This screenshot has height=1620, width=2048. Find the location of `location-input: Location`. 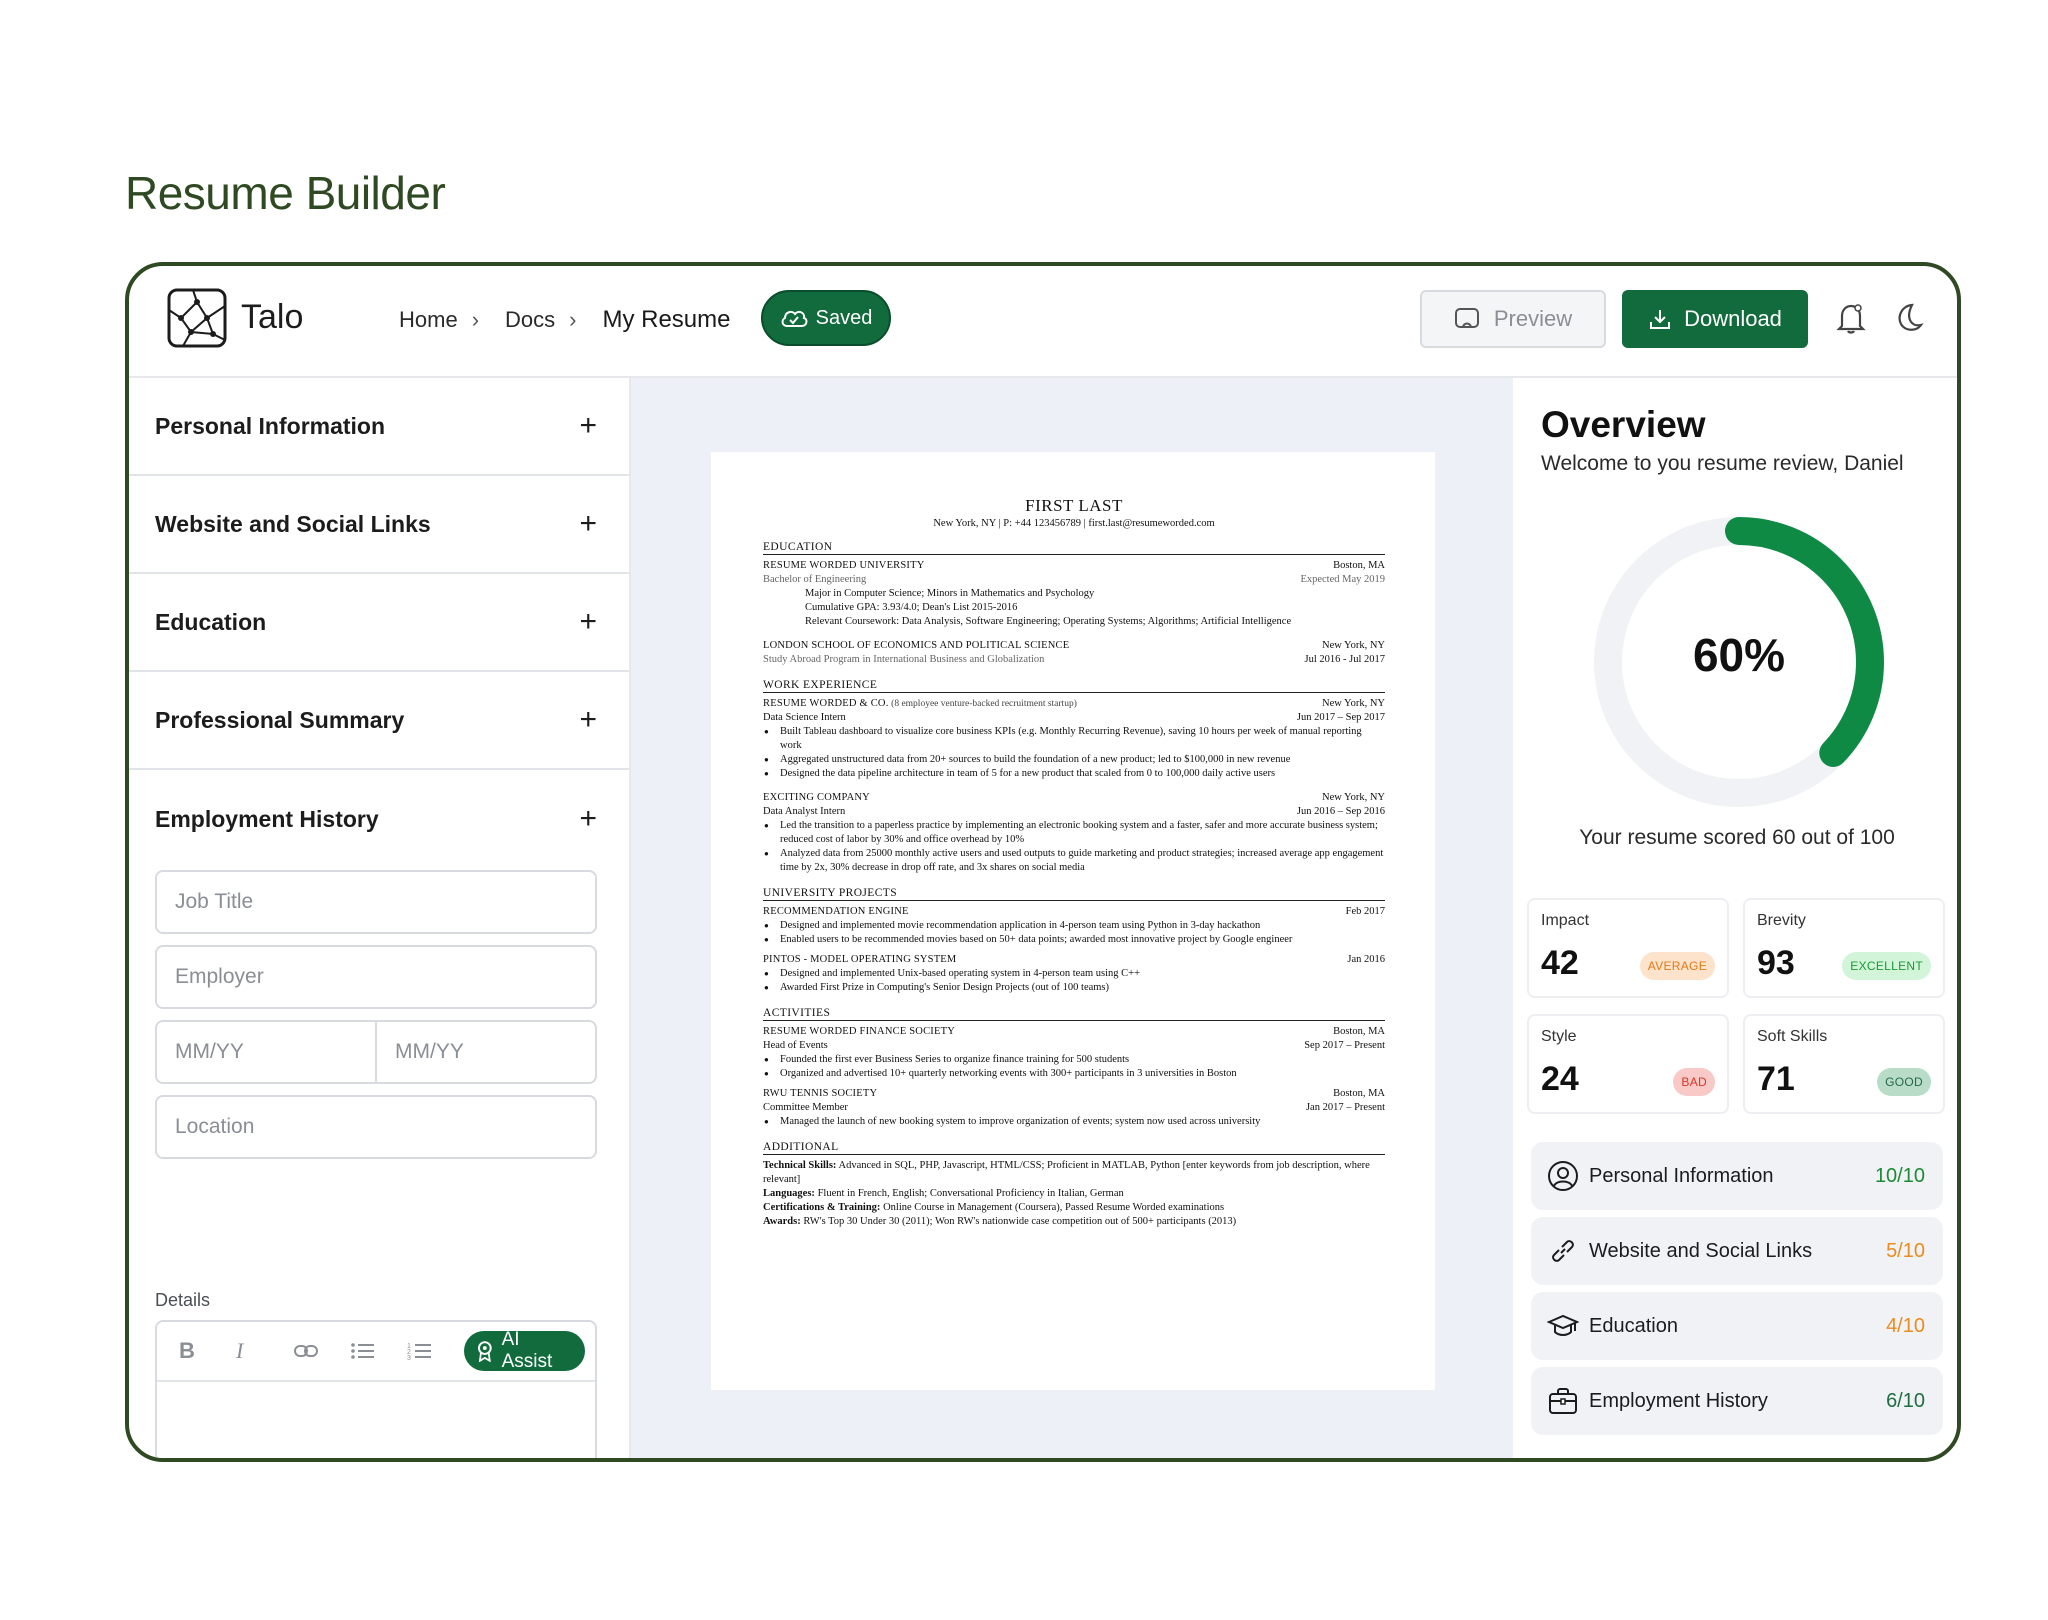

location-input: Location is located at coordinates (376, 1127).